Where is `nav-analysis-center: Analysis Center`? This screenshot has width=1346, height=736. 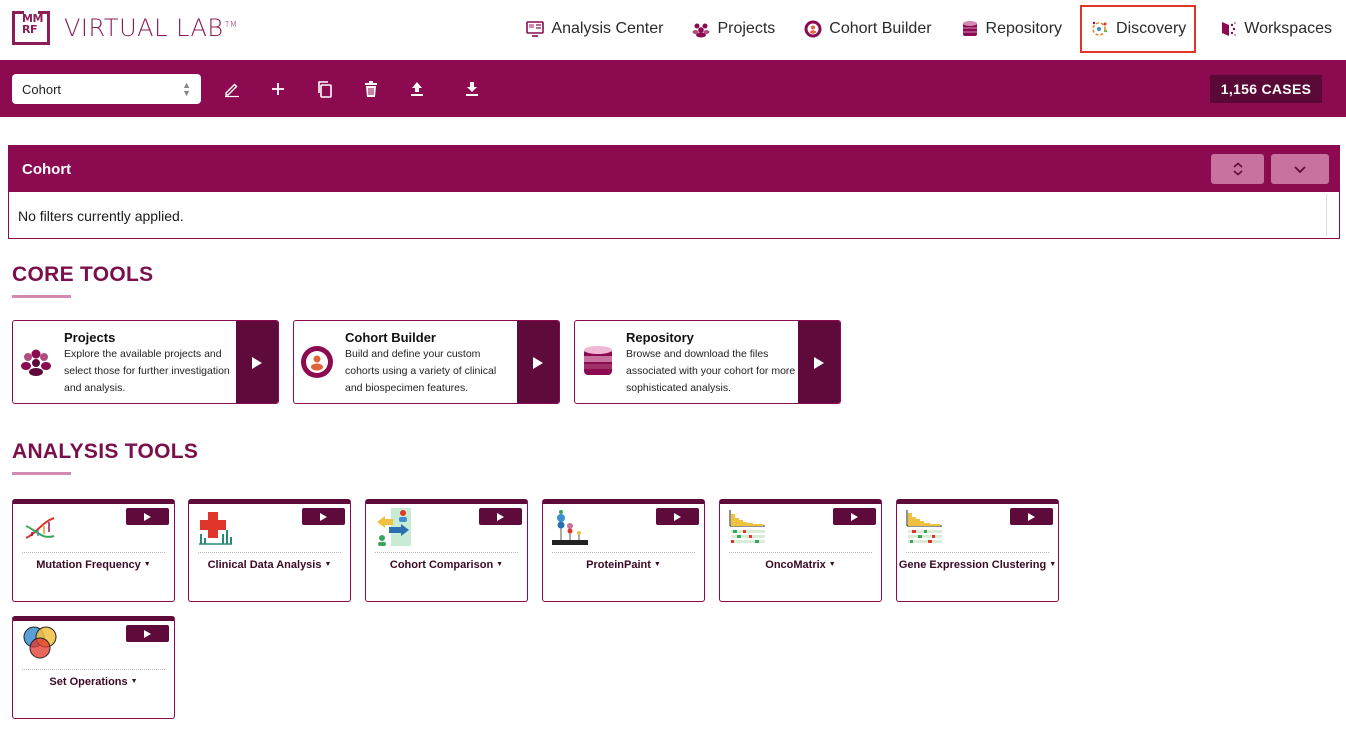 nav-analysis-center: Analysis Center is located at coordinates (594, 29).